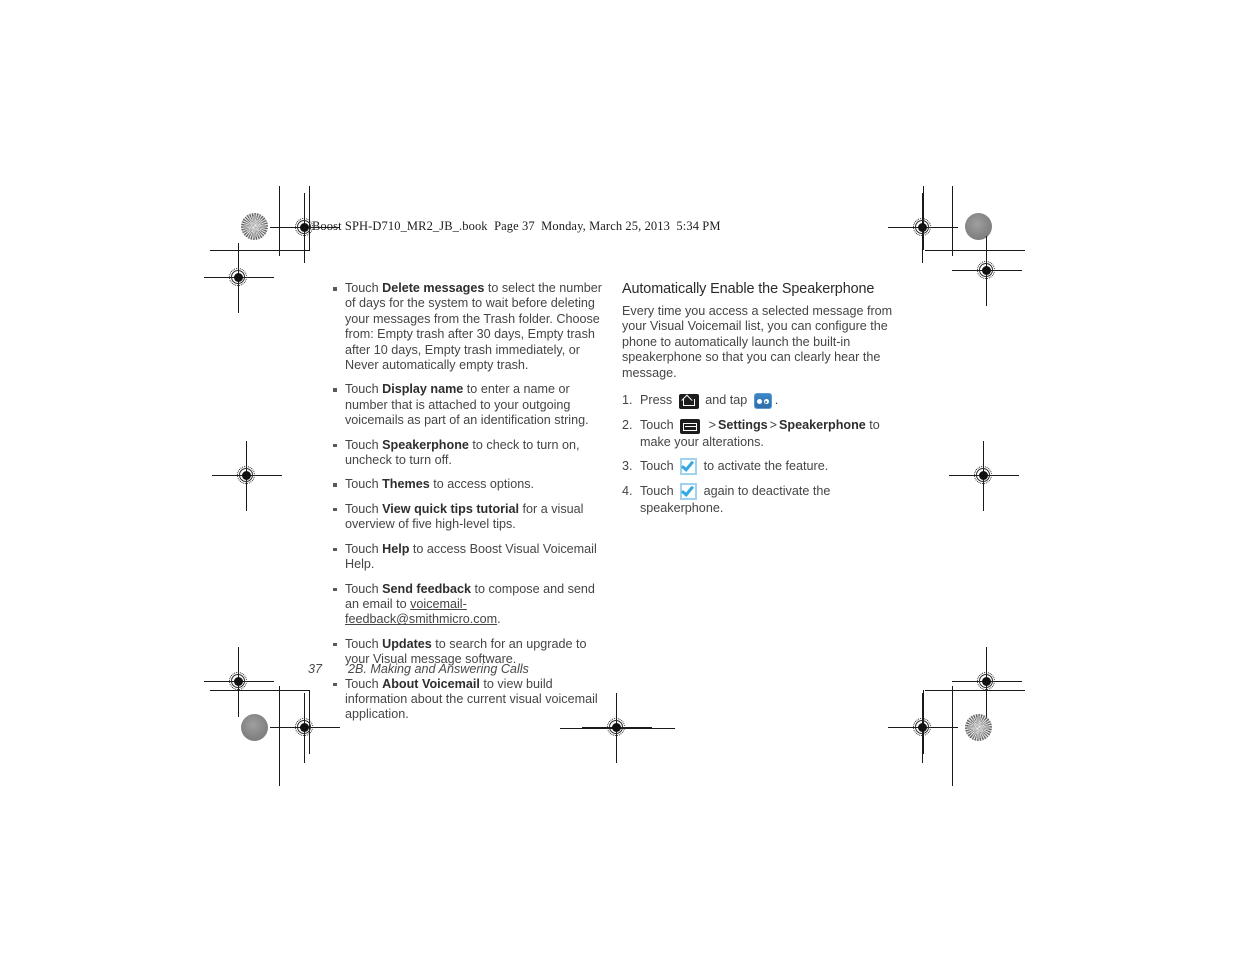 The width and height of the screenshot is (1235, 954). I want to click on page-number: 37, so click(315, 669).